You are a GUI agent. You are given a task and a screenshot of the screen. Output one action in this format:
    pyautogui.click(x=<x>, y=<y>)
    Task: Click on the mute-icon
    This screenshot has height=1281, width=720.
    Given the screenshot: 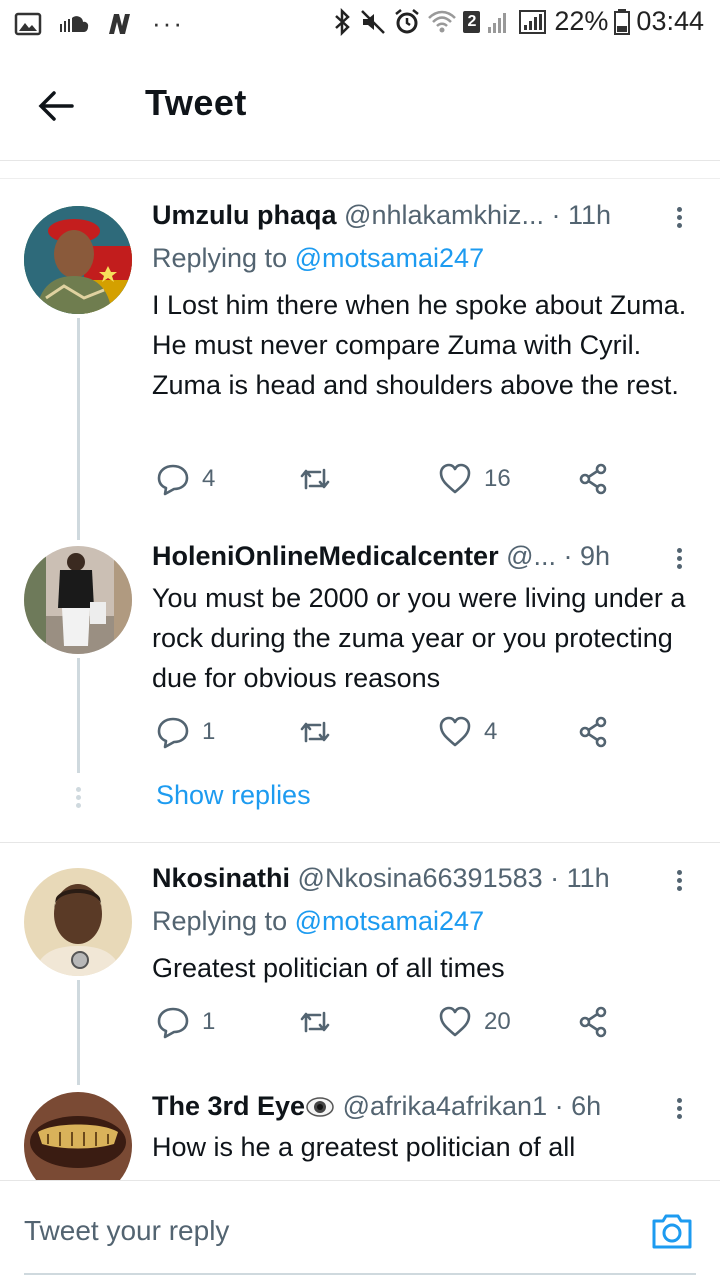 What is the action you would take?
    pyautogui.click(x=373, y=21)
    